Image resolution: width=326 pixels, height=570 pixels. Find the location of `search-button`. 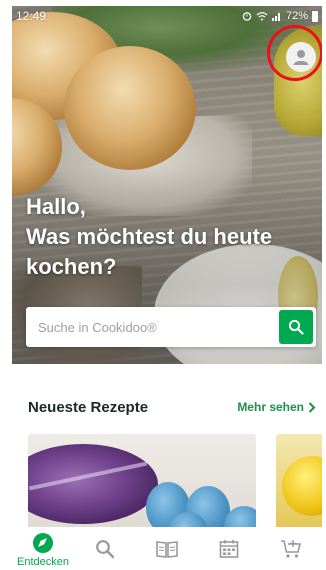

search-button is located at coordinates (296, 327).